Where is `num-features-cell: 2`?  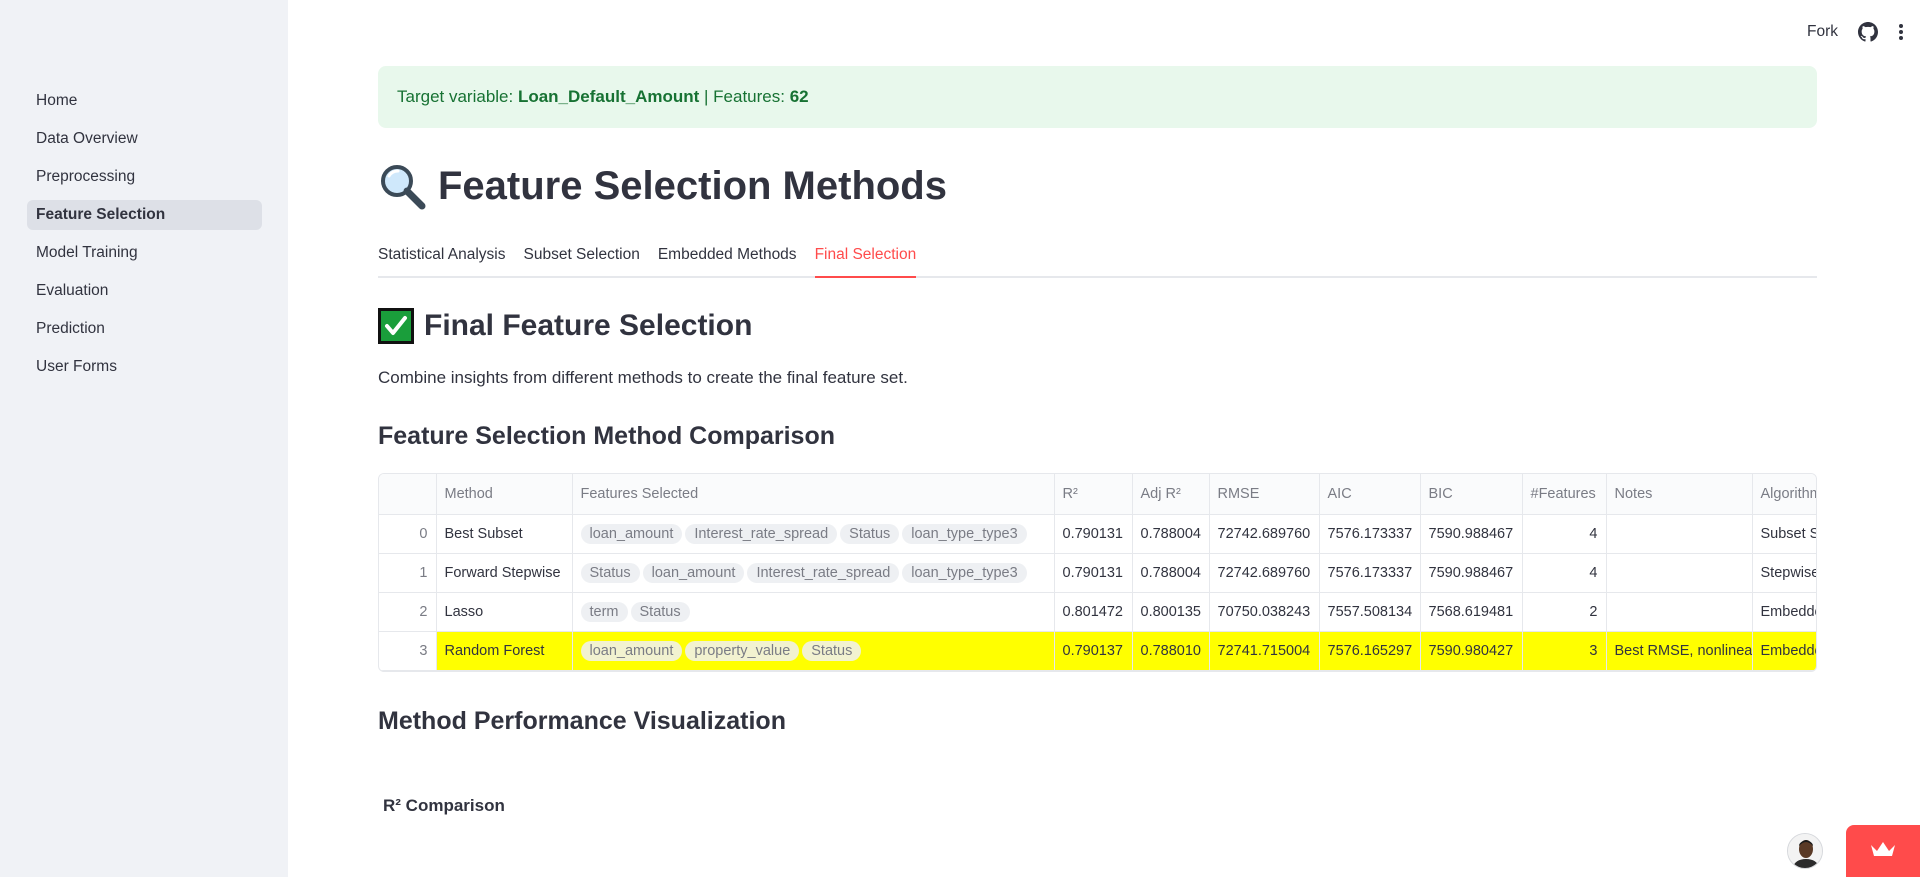
num-features-cell: 2 is located at coordinates (1564, 612).